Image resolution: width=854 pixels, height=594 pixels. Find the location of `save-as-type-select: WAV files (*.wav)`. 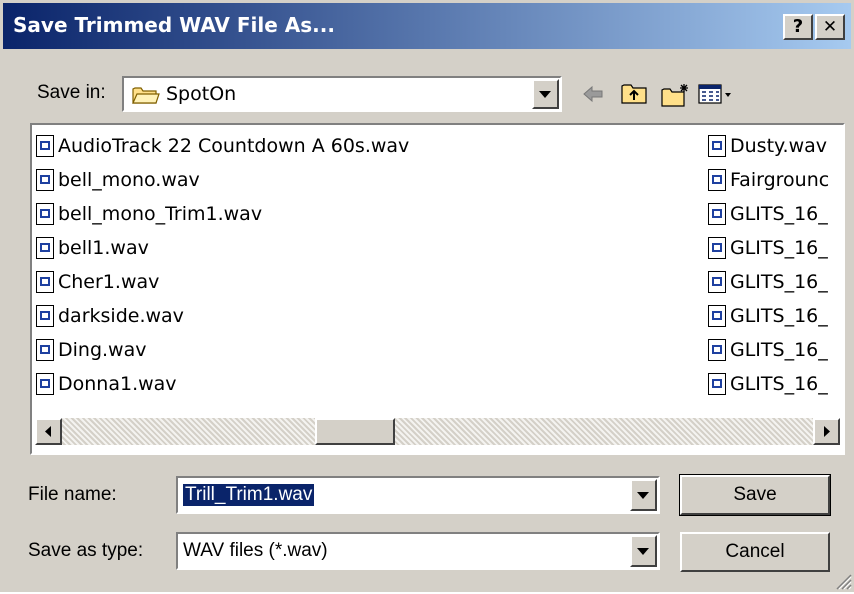

save-as-type-select: WAV files (*.wav) is located at coordinates (418, 551).